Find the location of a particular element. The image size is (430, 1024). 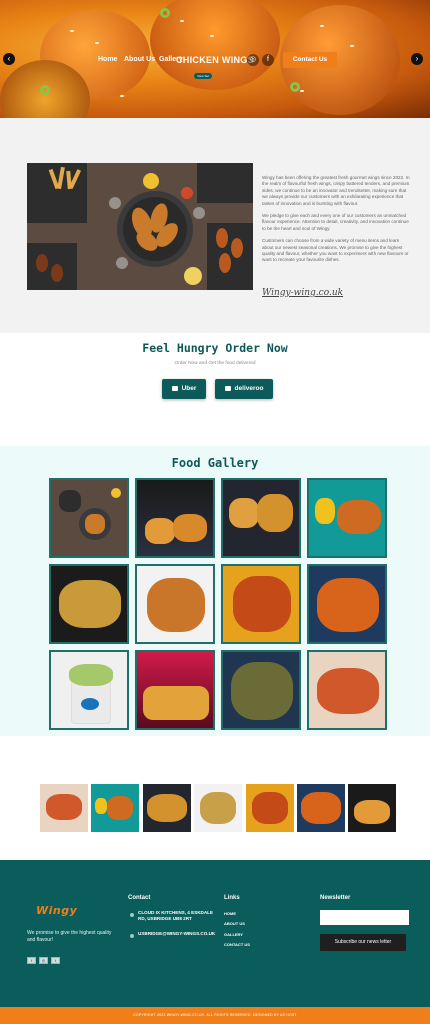

food-platter-illustration is located at coordinates (140, 226).